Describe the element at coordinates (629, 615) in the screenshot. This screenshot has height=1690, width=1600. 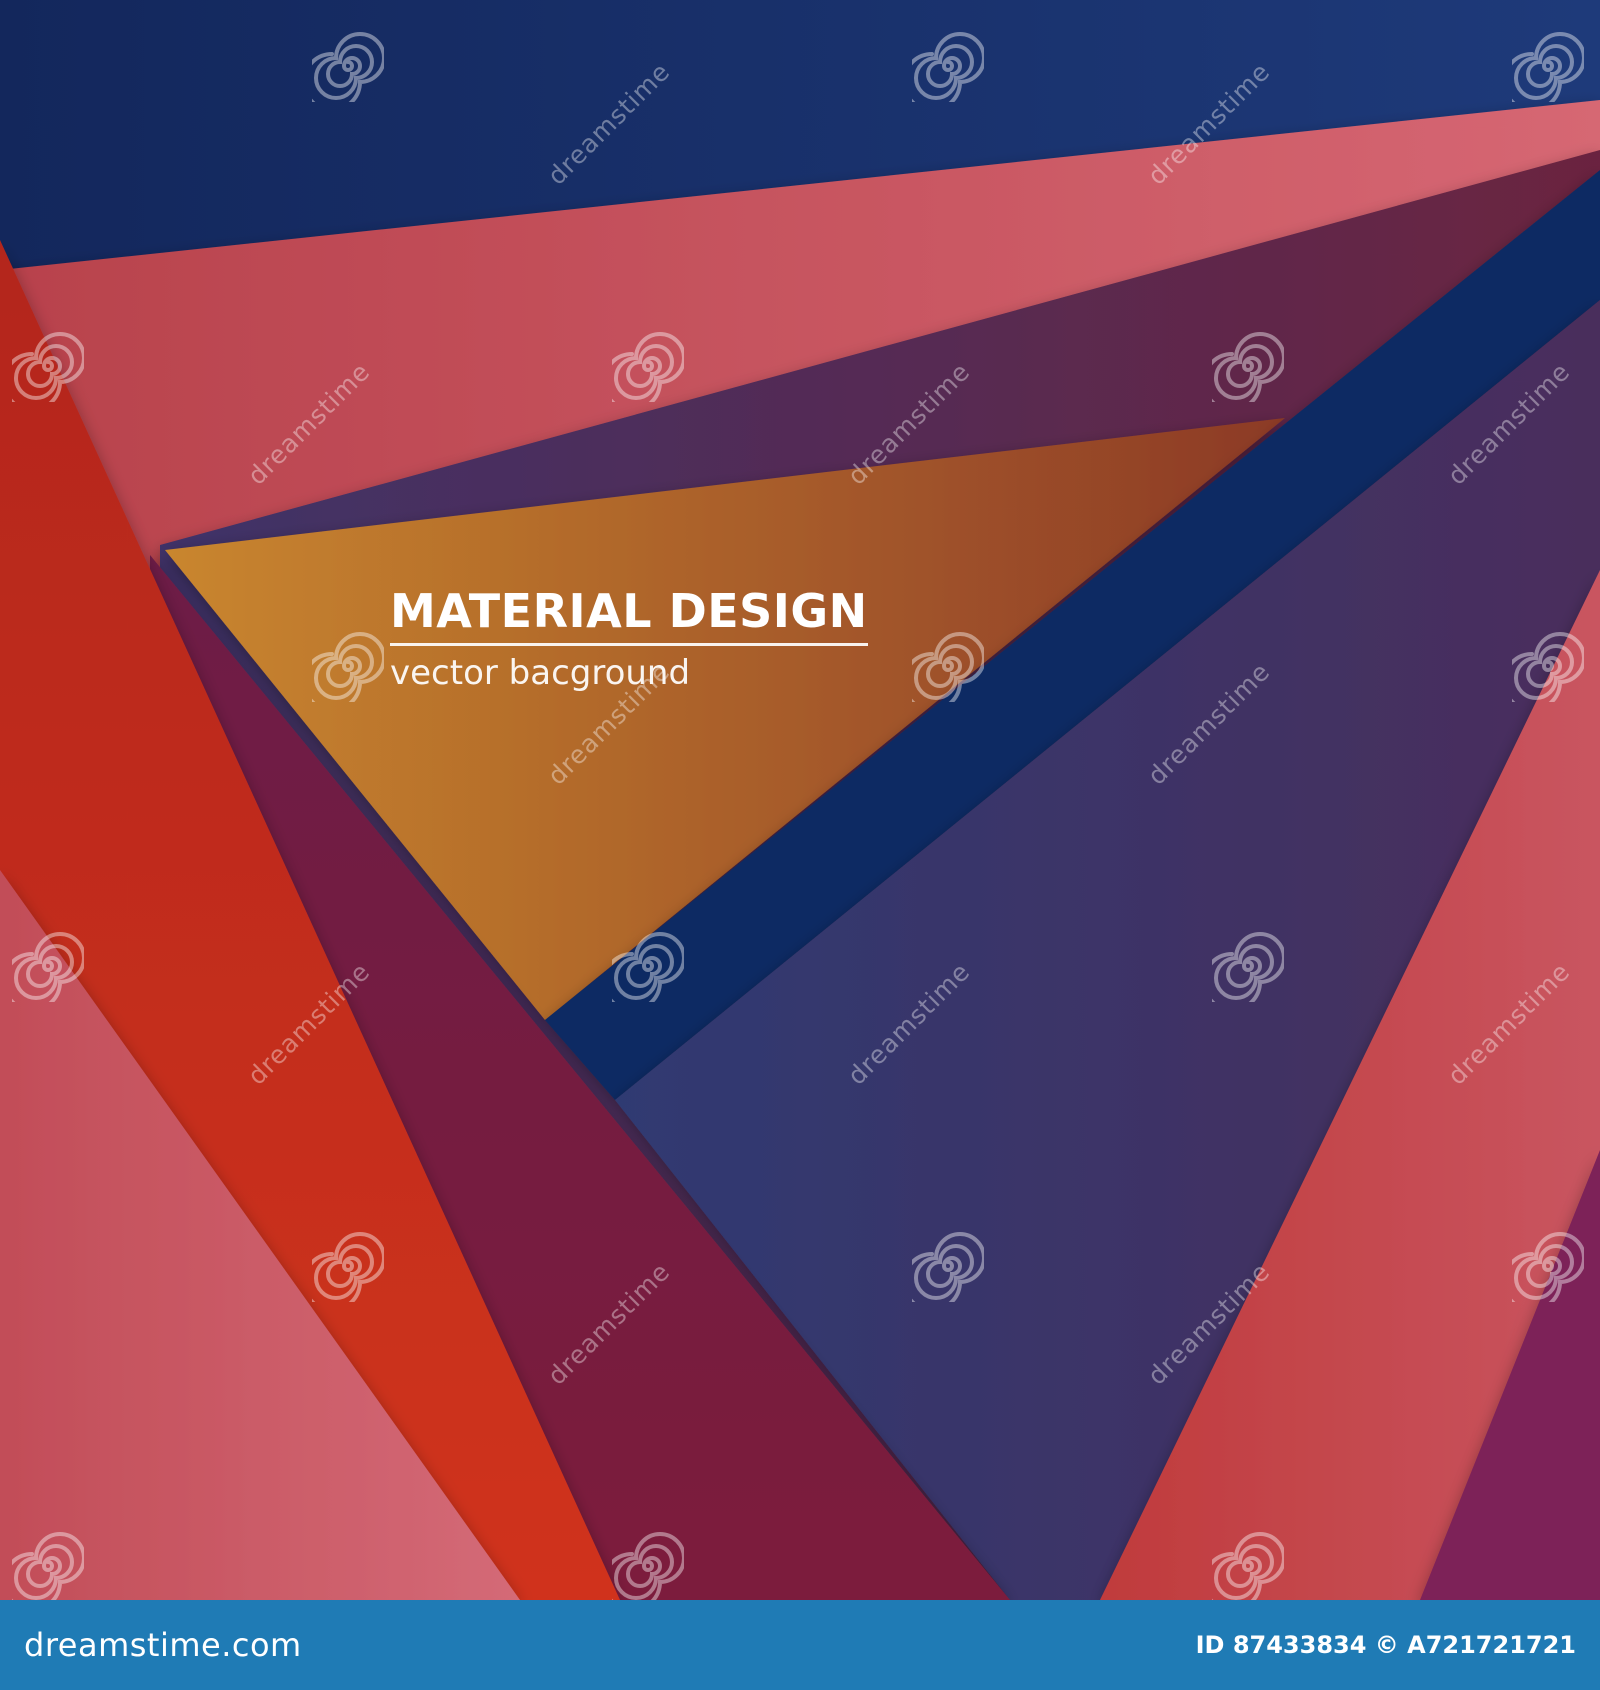
I see `headline-title: MATERIAL DESIGN` at that location.